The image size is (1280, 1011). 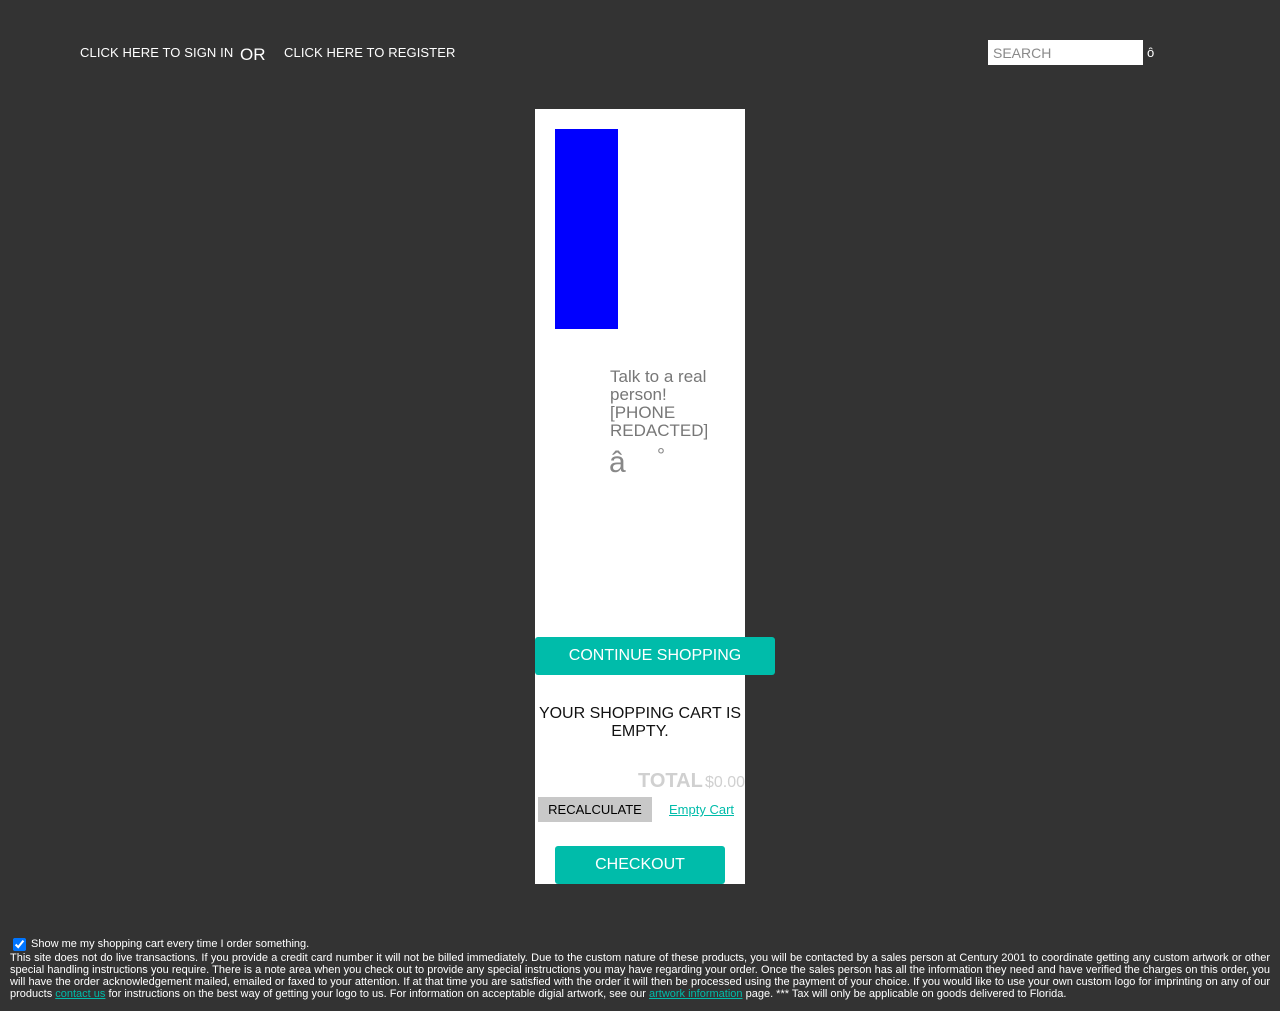 I want to click on continue-shopping-button: CONTINUE SHOPPING, so click(x=655, y=656).